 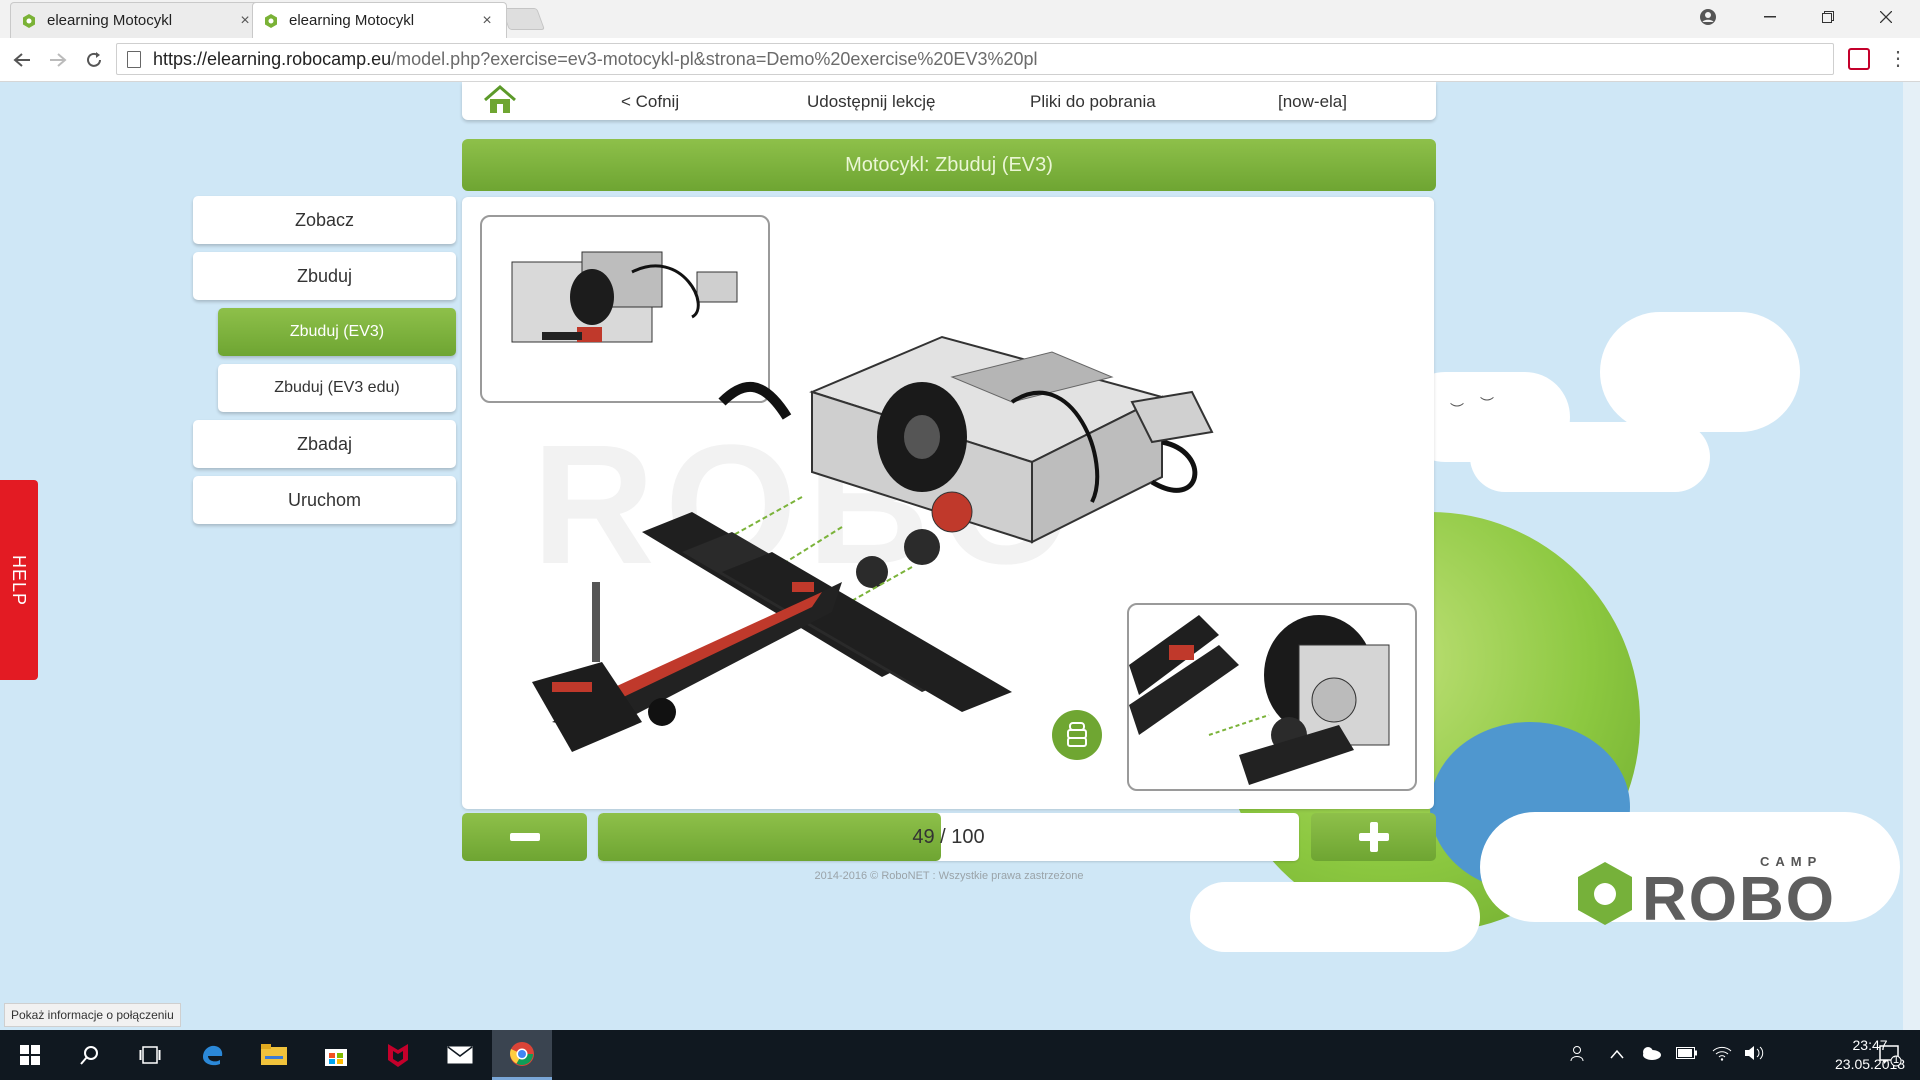 I want to click on chrome-icon, so click(x=522, y=1055).